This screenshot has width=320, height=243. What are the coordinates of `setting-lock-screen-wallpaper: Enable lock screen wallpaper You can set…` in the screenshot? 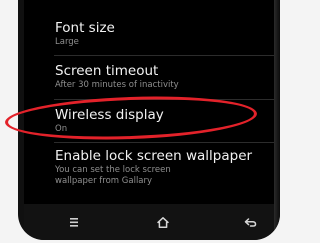 It's located at (164, 167).